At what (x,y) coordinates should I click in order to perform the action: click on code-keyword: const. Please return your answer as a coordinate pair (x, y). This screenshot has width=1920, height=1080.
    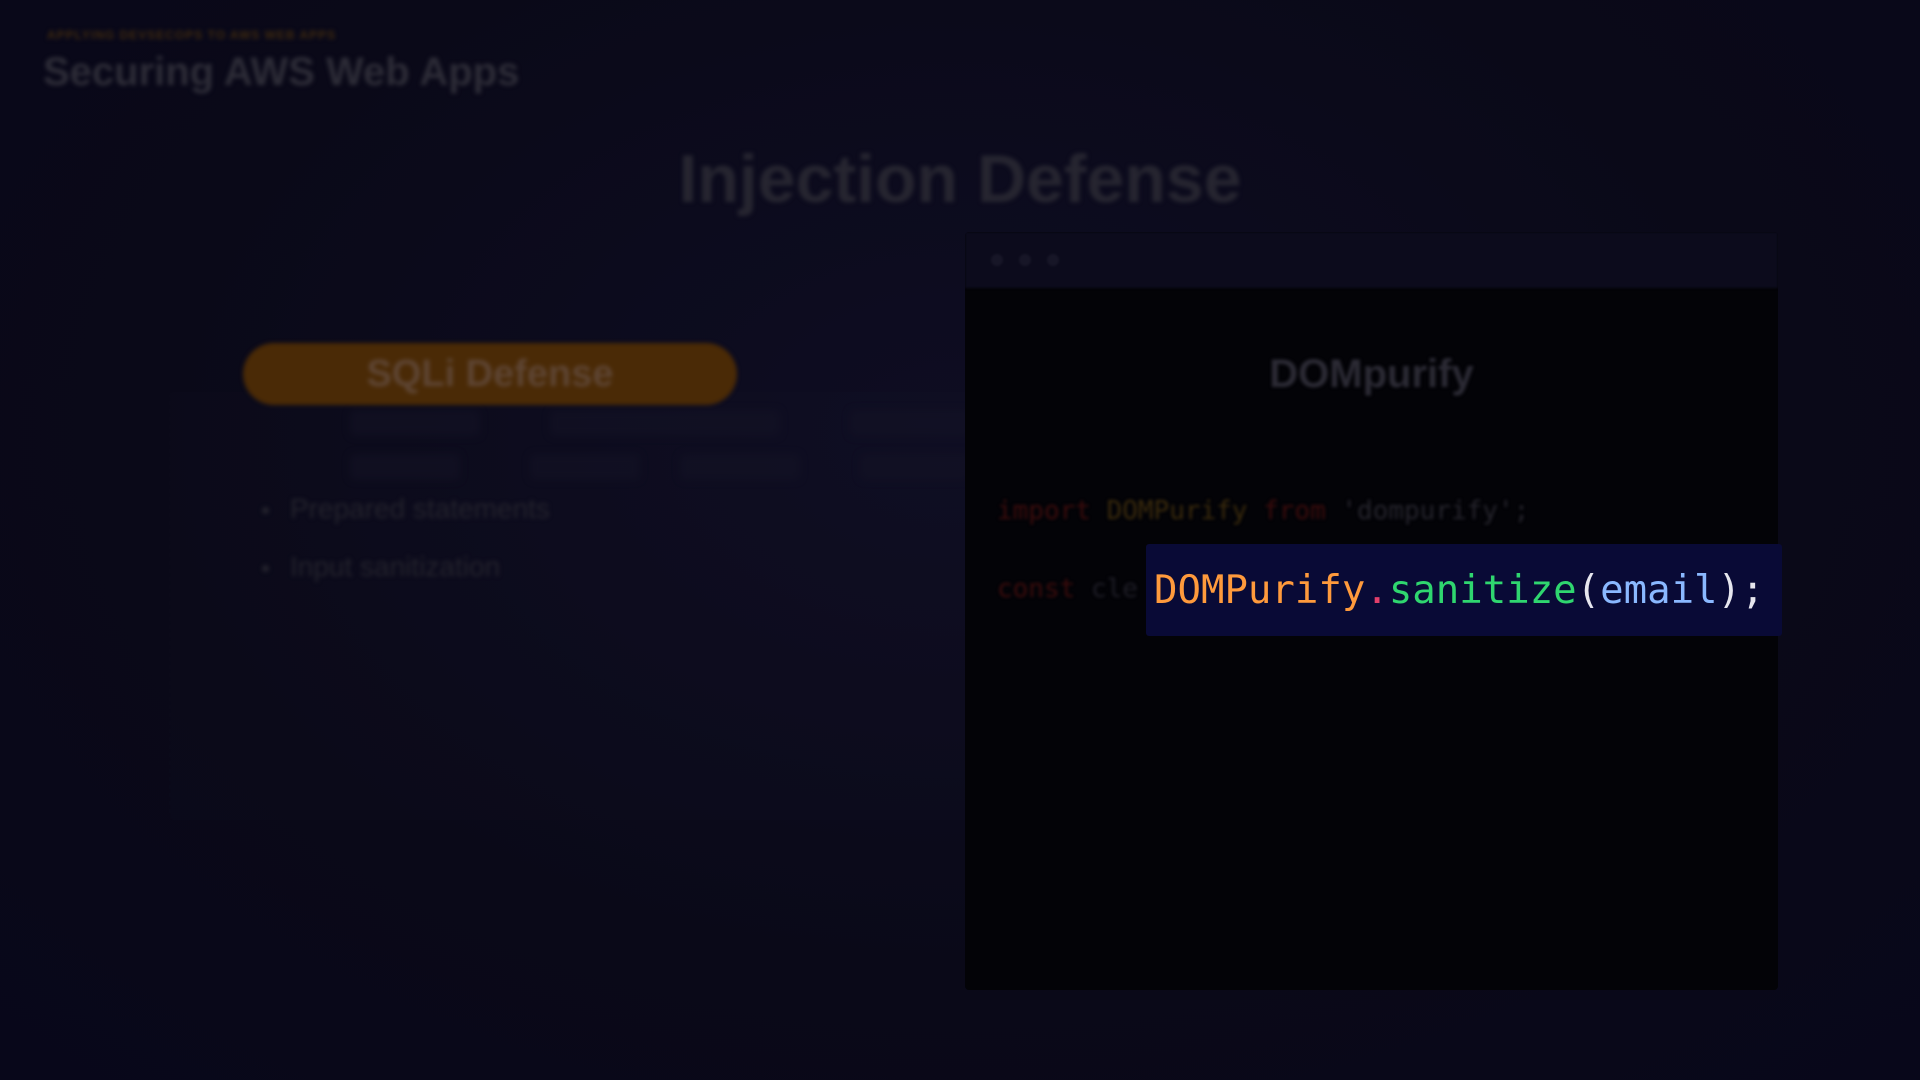
    Looking at the image, I should click on (1036, 589).